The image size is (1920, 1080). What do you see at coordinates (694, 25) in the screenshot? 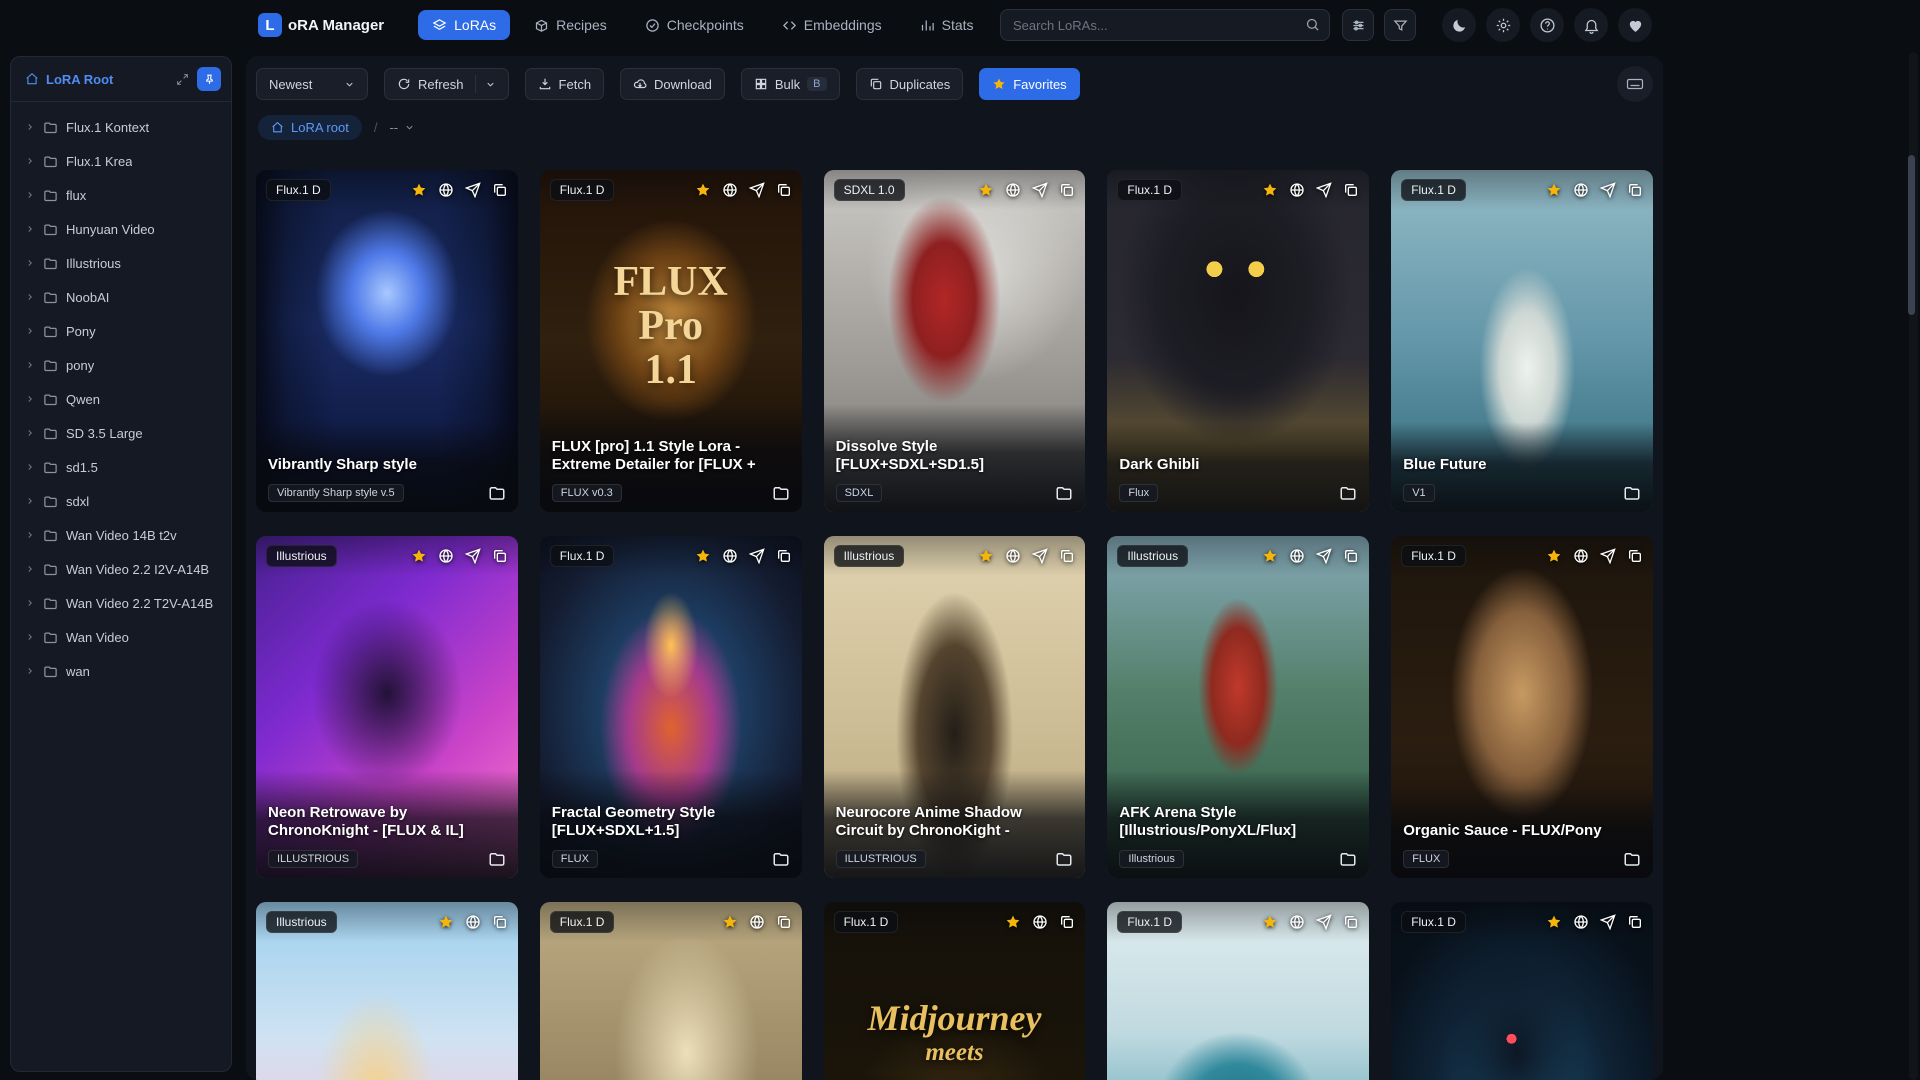
I see `nav-item-checkpoints: Checkpoints` at bounding box center [694, 25].